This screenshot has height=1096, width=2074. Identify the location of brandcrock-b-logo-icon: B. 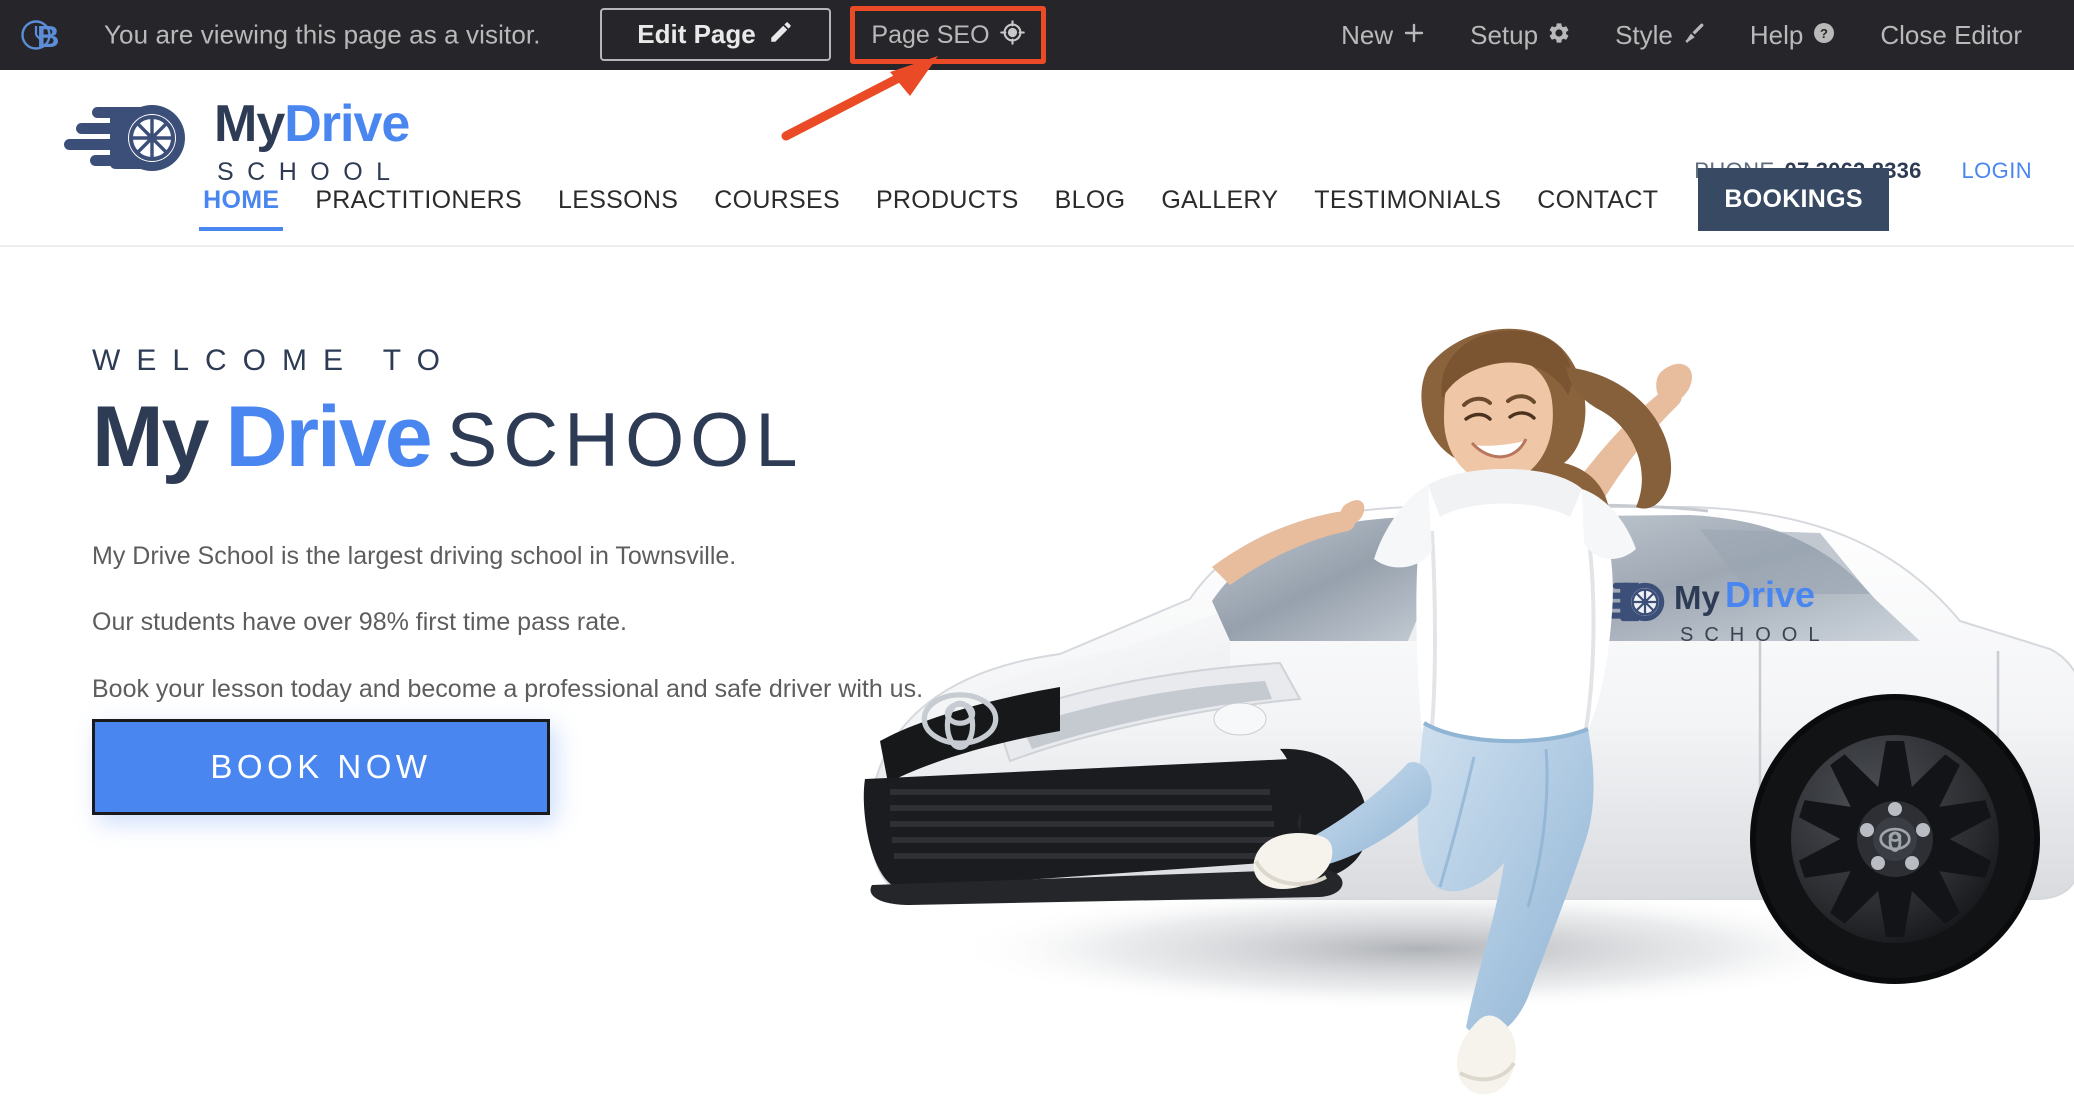
(41, 35).